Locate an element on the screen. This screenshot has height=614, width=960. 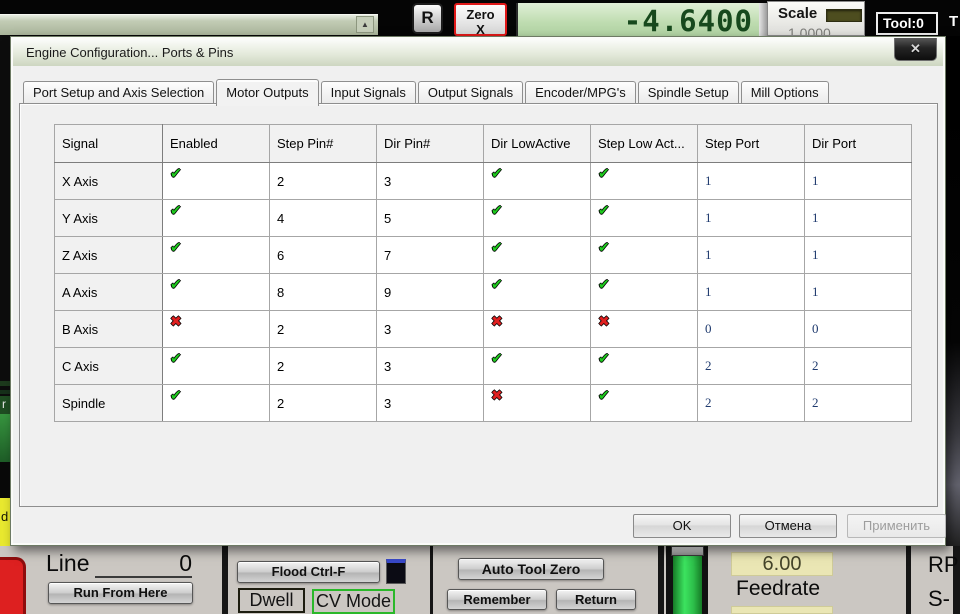
tab-encoder-mpgs: Encoder/MPG's is located at coordinates (580, 92).